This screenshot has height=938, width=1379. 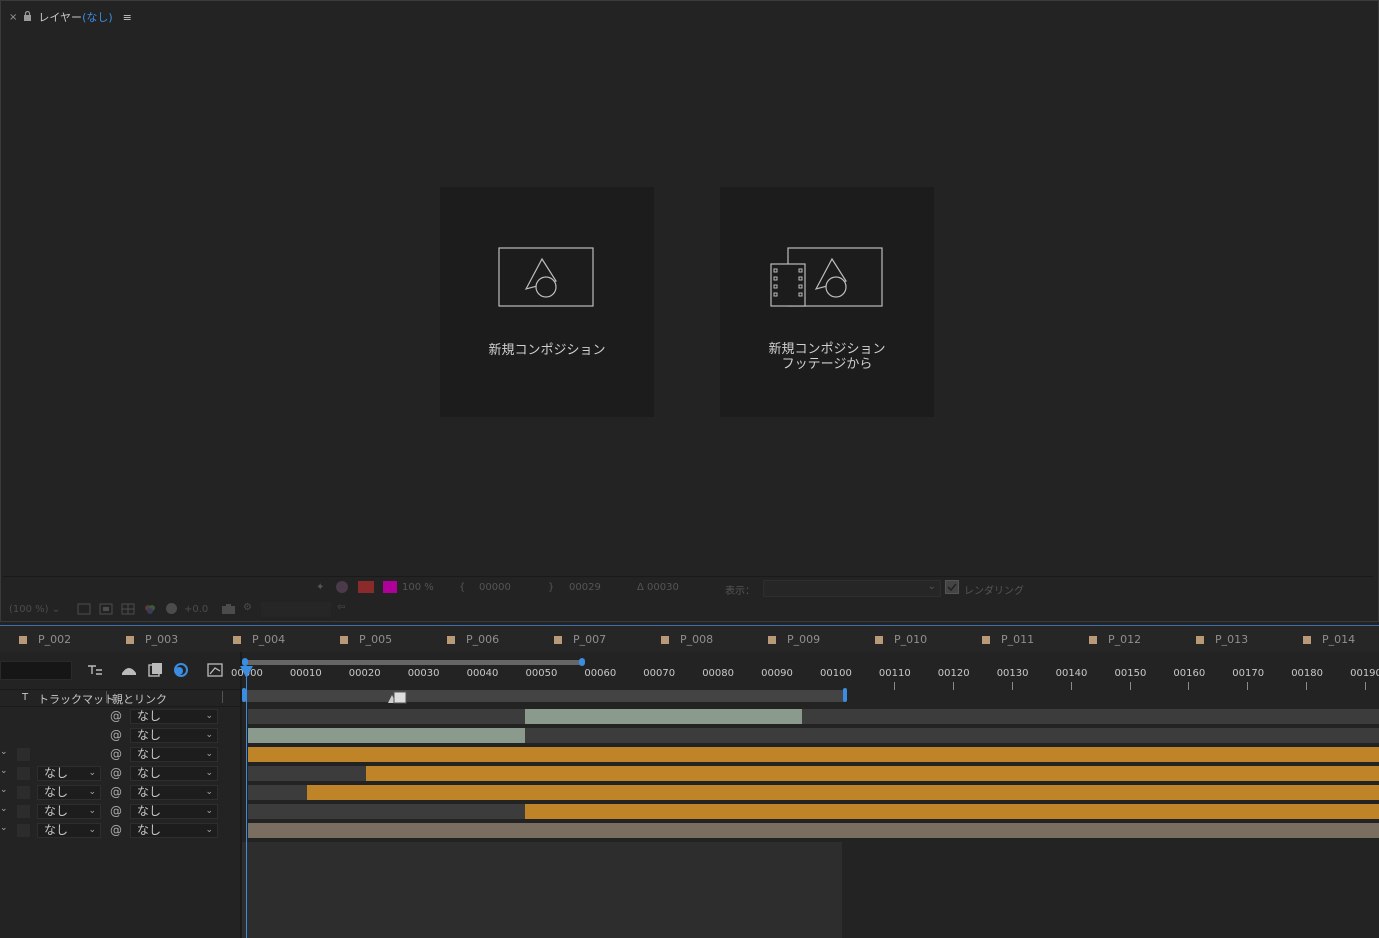 I want to click on color-swatch-magenta, so click(x=390, y=588).